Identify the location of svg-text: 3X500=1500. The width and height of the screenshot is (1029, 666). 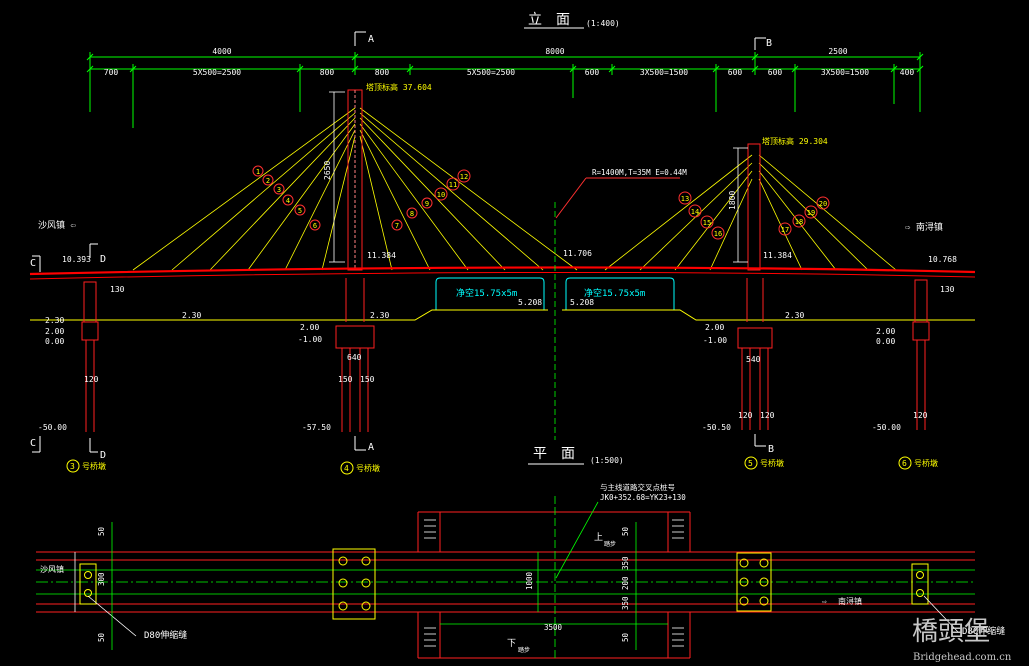
(845, 72).